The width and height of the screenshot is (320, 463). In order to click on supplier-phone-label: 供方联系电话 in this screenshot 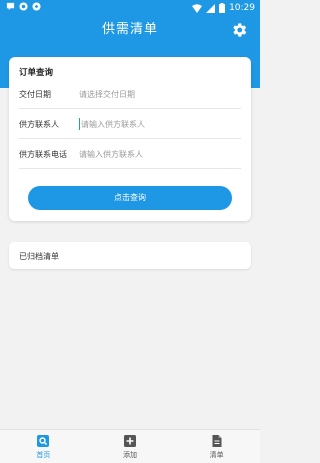, I will do `click(43, 154)`.